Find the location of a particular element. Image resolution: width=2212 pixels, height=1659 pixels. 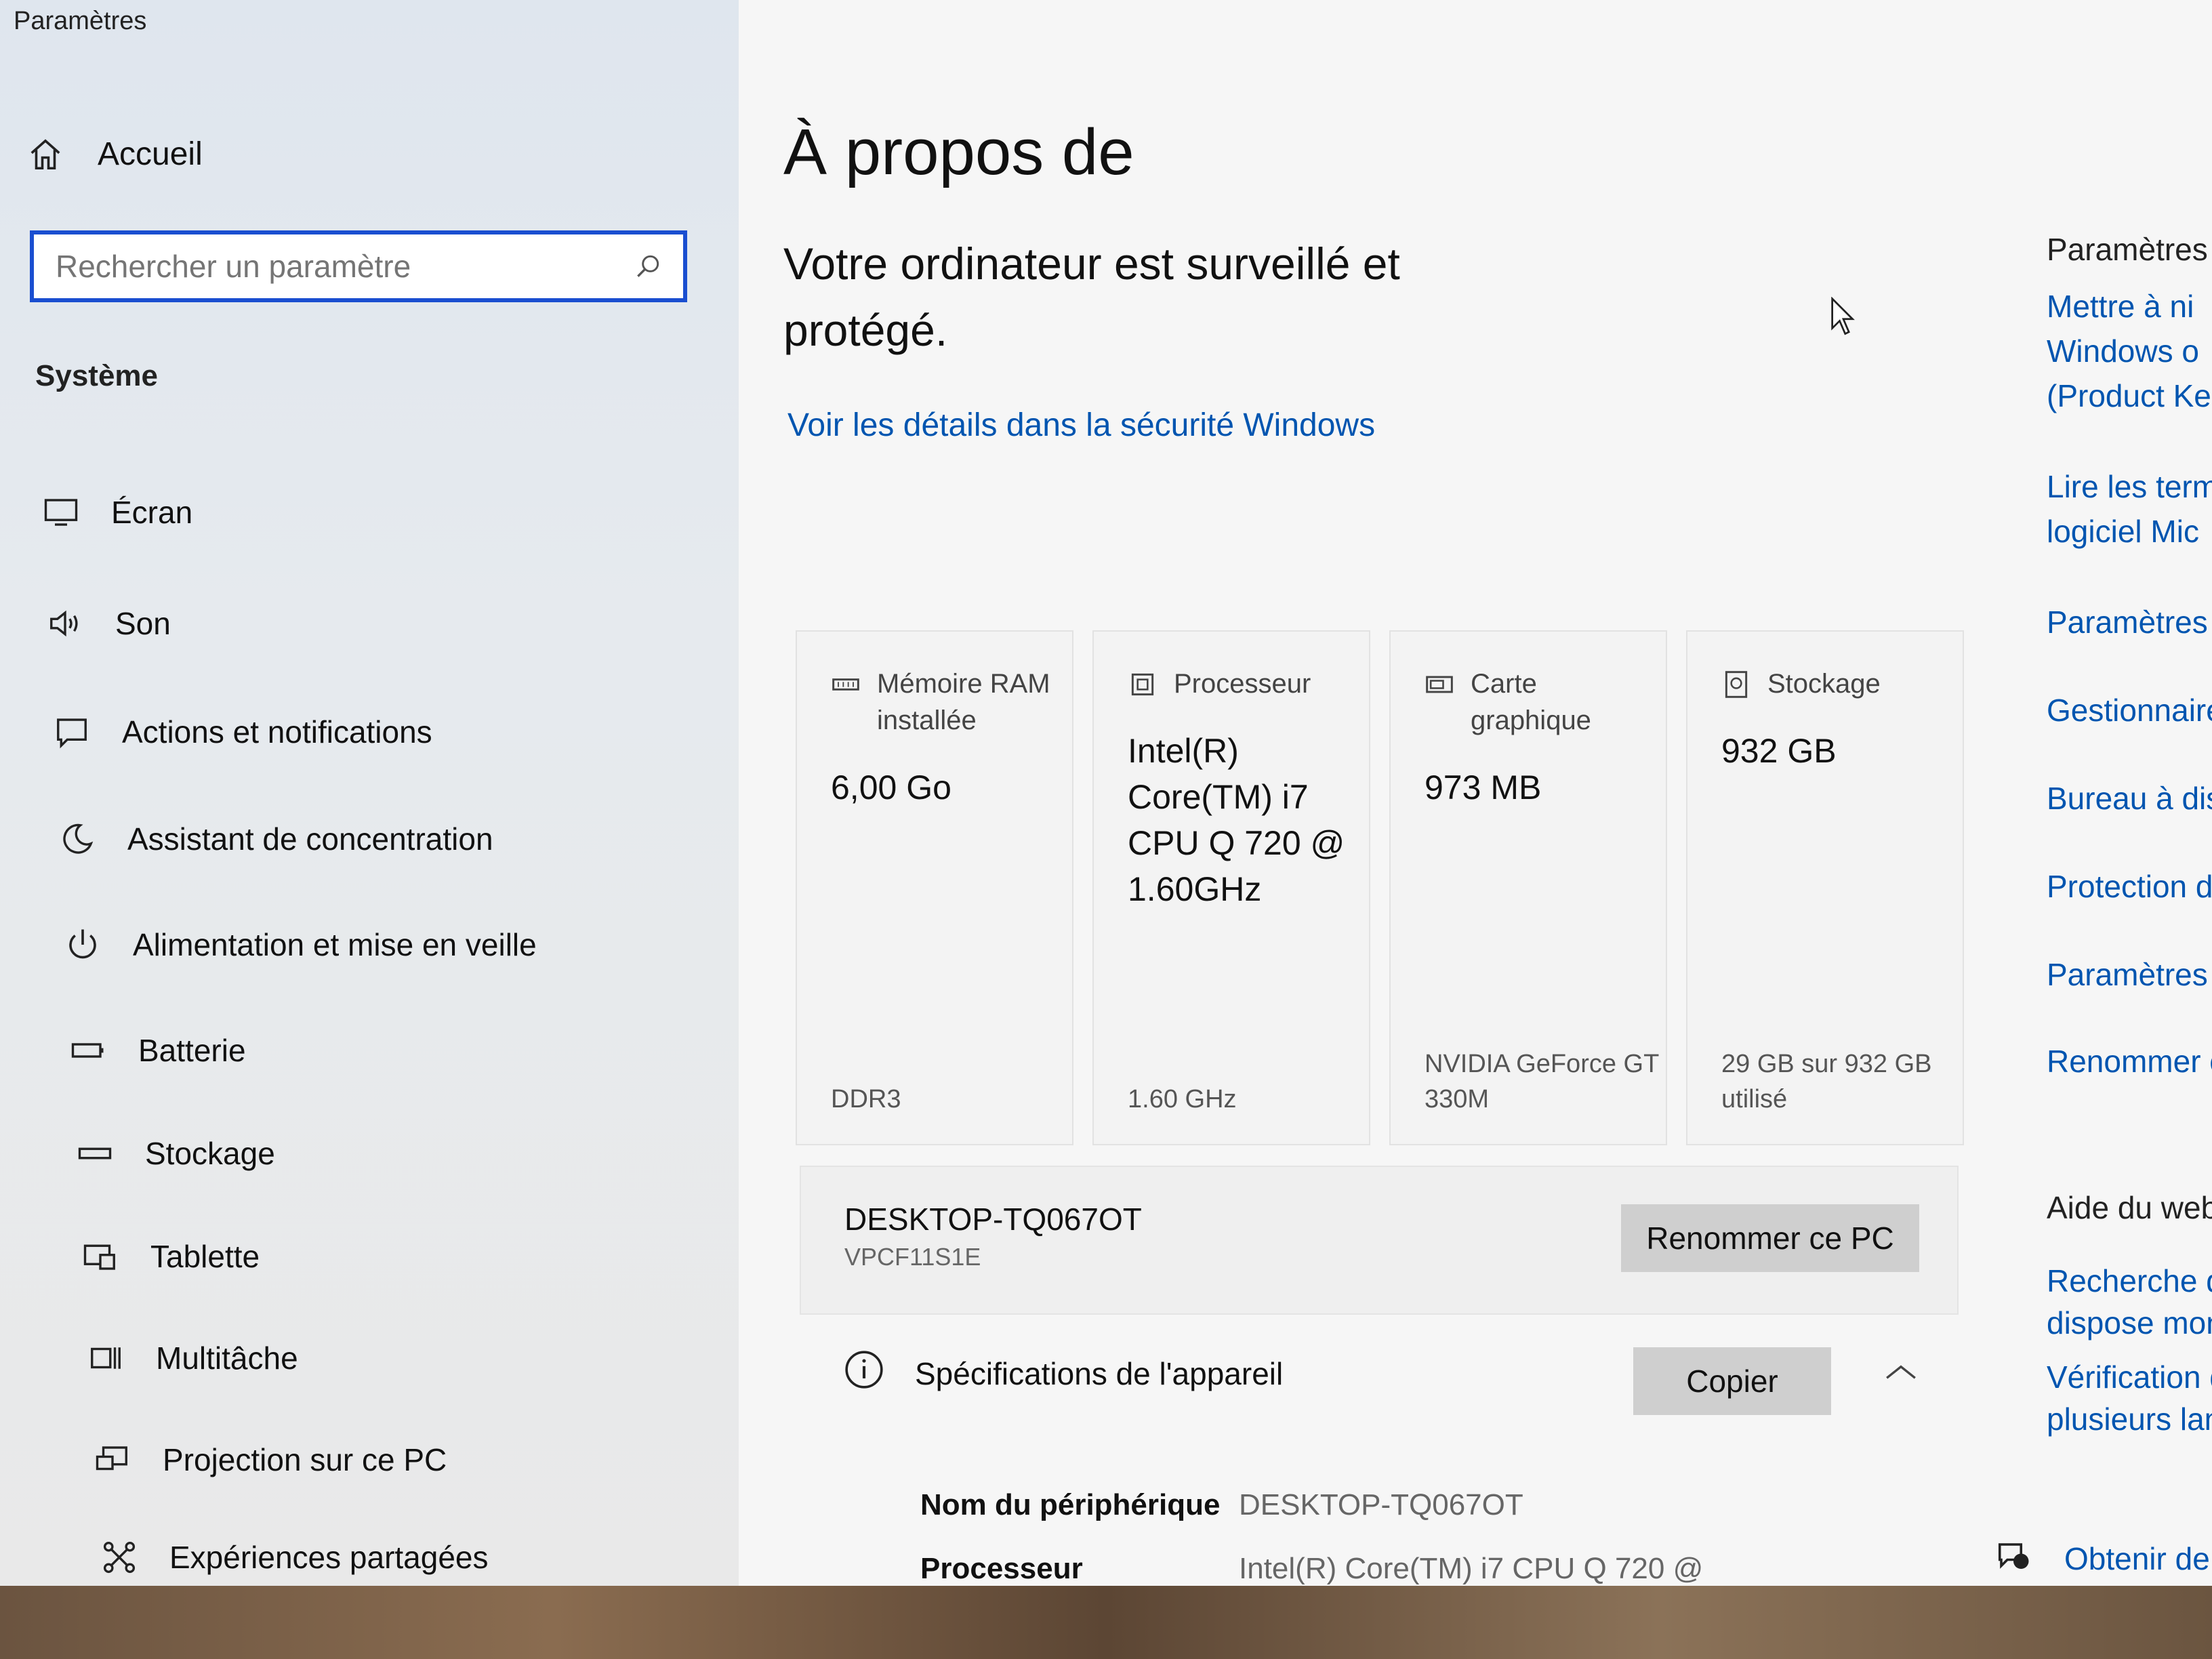

ram-icon is located at coordinates (846, 685).